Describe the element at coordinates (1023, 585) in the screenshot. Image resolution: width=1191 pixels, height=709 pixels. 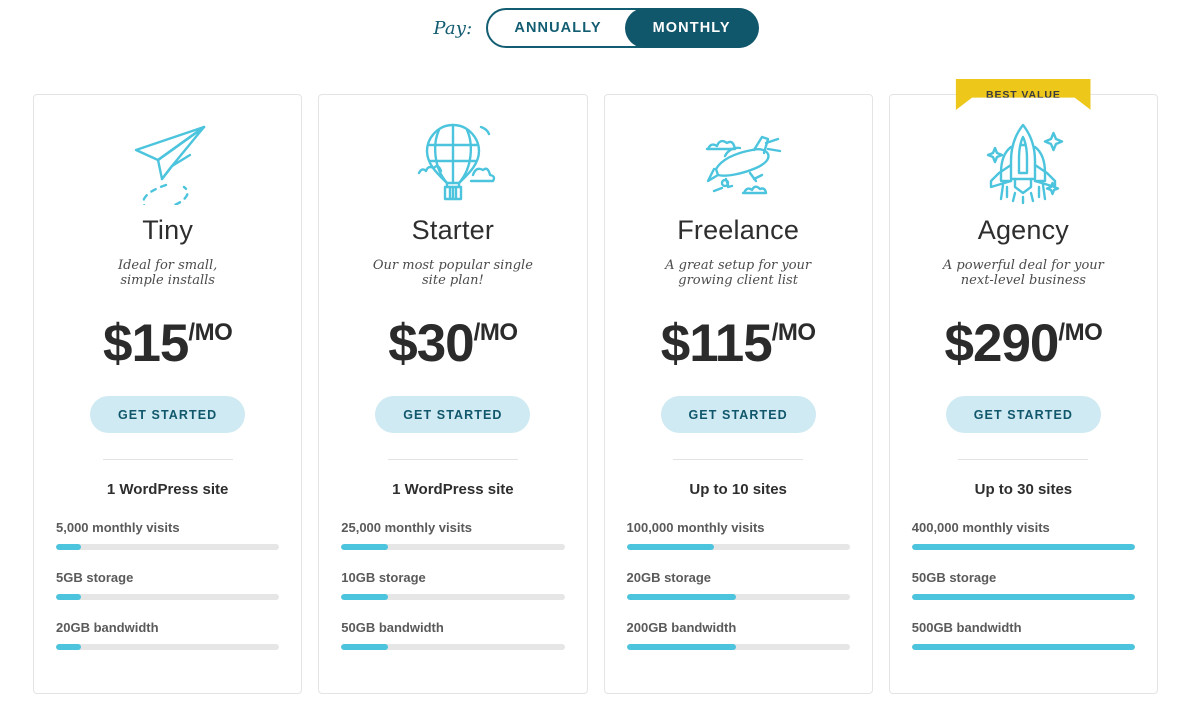
I see `feature-item: 50GB storage` at that location.